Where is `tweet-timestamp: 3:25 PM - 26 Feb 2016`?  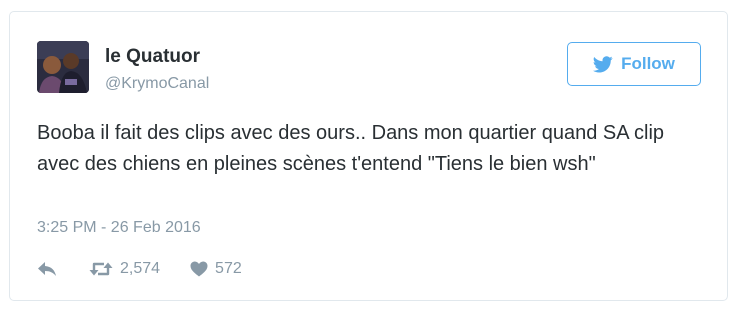 tweet-timestamp: 3:25 PM - 26 Feb 2016 is located at coordinates (119, 228).